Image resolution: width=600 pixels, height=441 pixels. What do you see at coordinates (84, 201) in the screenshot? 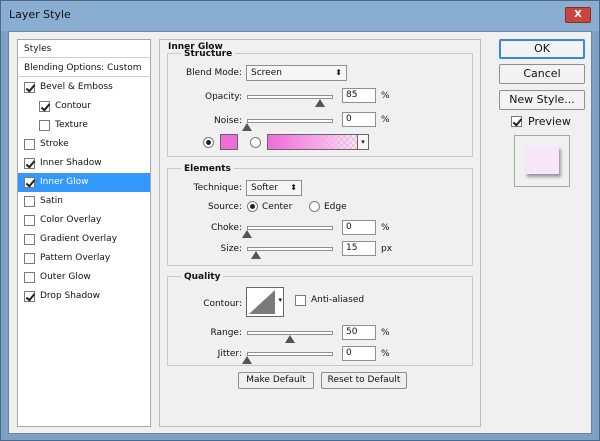
I see `style-item-satin: Satin` at bounding box center [84, 201].